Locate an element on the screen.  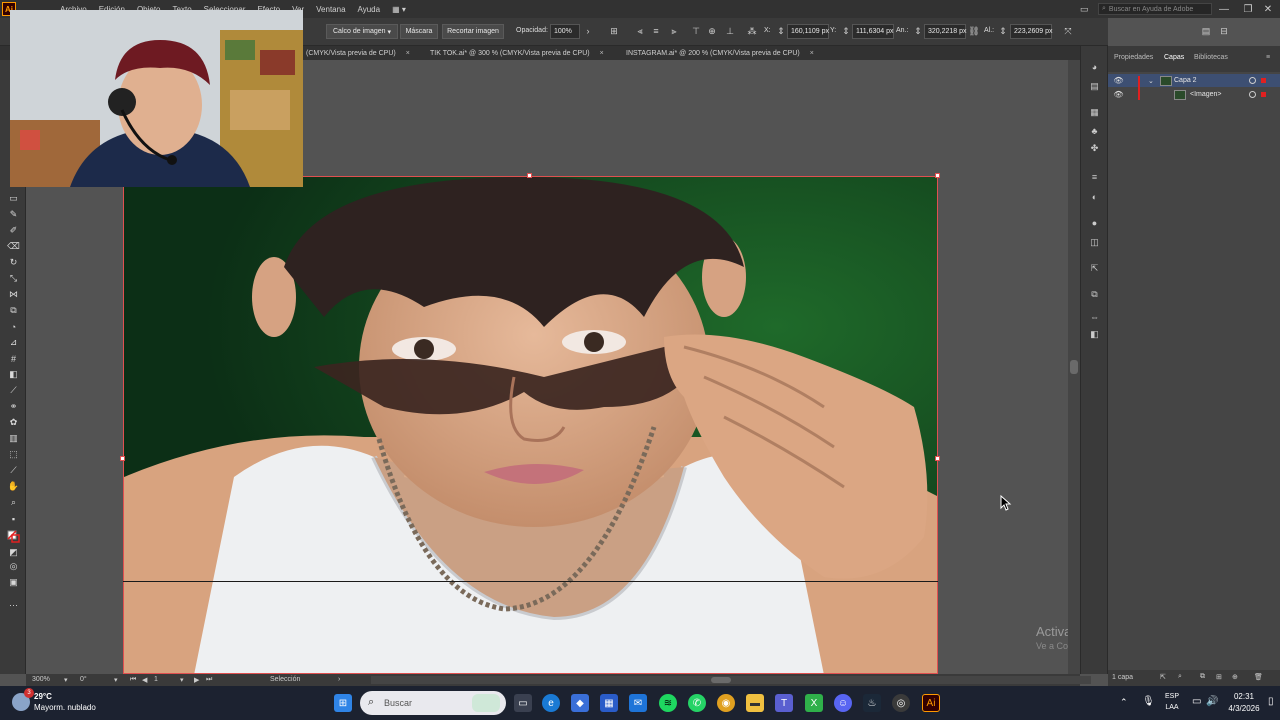
crop-image-button: Recortar imagen is located at coordinates (473, 31).